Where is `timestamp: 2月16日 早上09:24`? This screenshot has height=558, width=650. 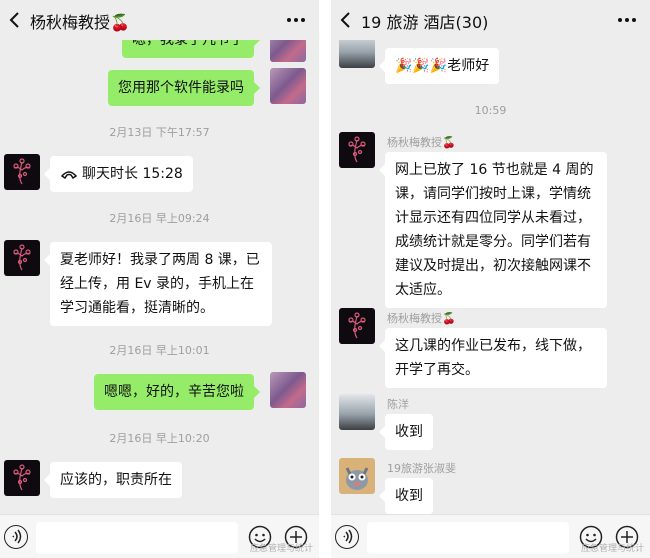
timestamp: 2月16日 早上09:24 is located at coordinates (159, 218).